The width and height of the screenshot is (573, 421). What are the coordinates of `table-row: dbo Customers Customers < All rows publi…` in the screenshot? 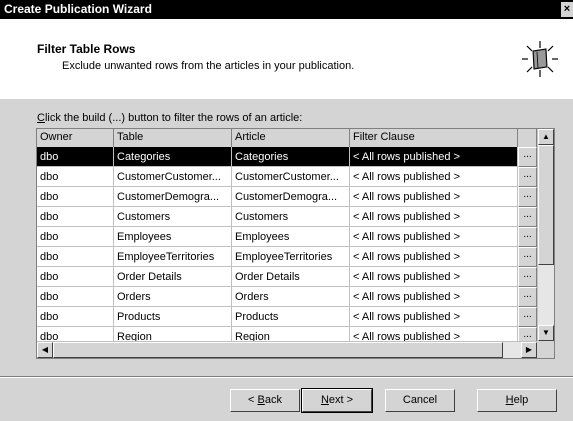 It's located at (287, 217).